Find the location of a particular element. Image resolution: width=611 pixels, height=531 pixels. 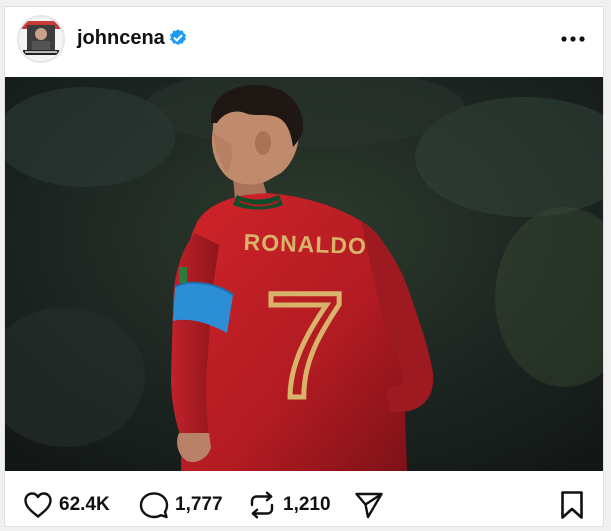

bookmark-icon is located at coordinates (572, 505).